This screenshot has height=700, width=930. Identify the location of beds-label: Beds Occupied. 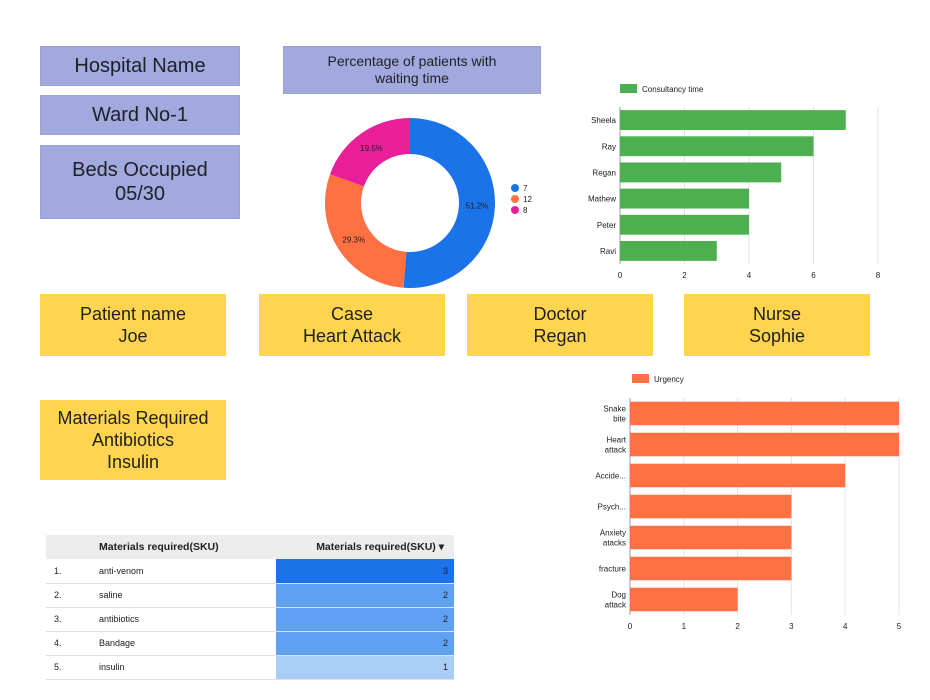
(140, 170).